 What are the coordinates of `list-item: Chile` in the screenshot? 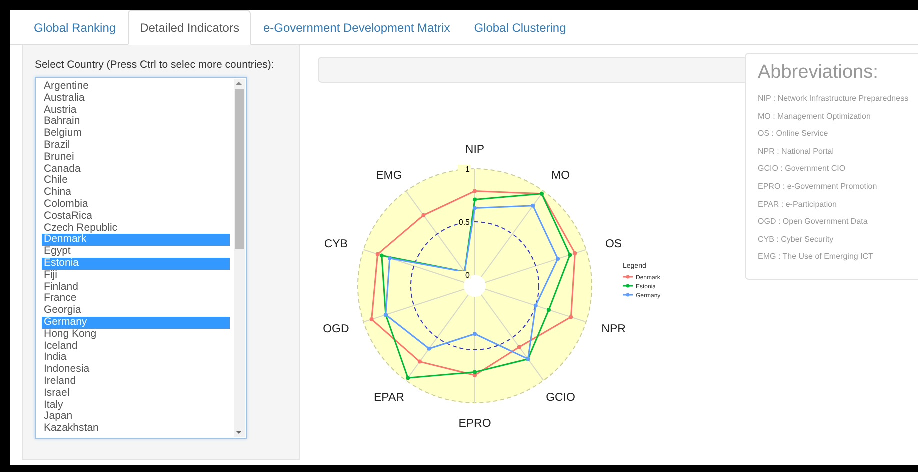 It's located at (136, 181).